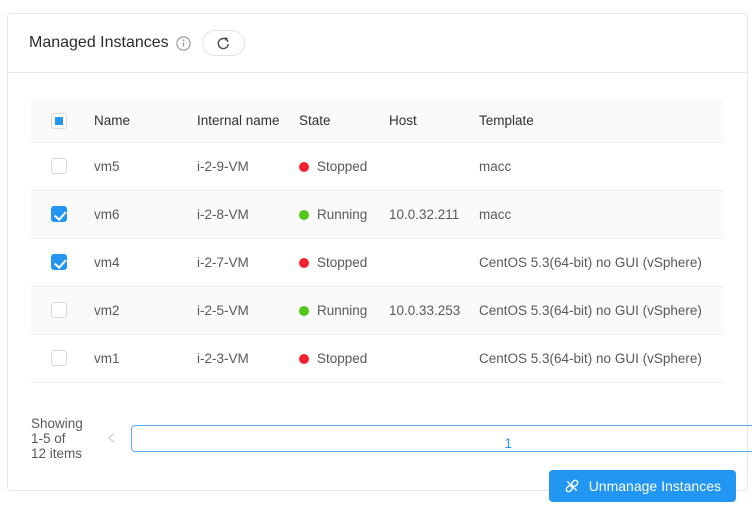  What do you see at coordinates (57, 438) in the screenshot?
I see `pagination-summary: Showing 1-5 of 12 items` at bounding box center [57, 438].